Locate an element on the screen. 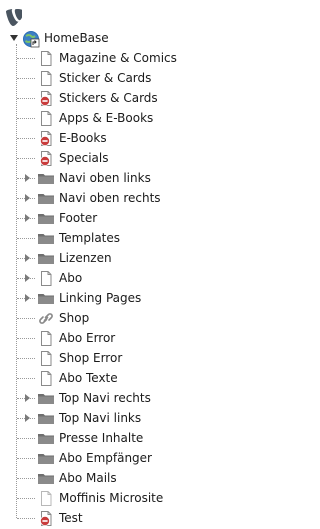 The height and width of the screenshot is (529, 320). tree-item-label: Navi oben rechts is located at coordinates (110, 198).